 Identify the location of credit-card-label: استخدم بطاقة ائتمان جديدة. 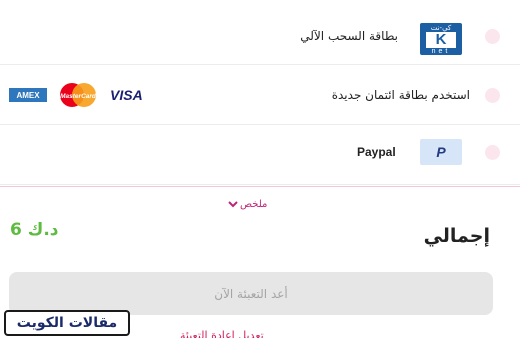
(400, 95).